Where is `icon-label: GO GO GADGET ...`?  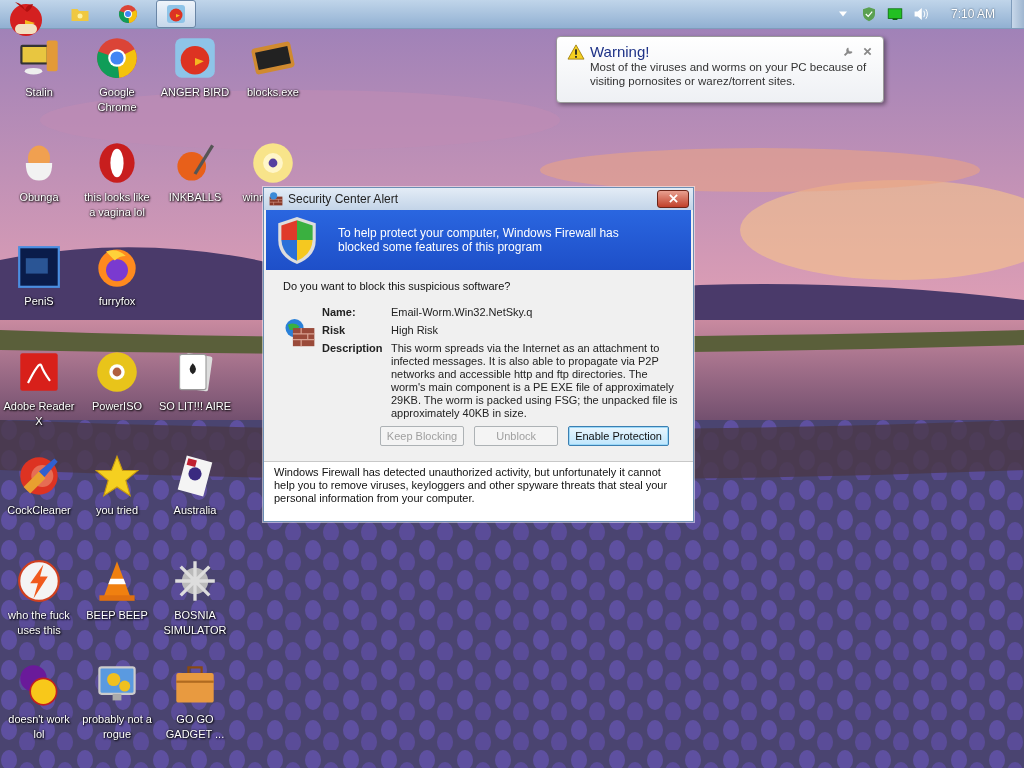 icon-label: GO GO GADGET ... is located at coordinates (195, 727).